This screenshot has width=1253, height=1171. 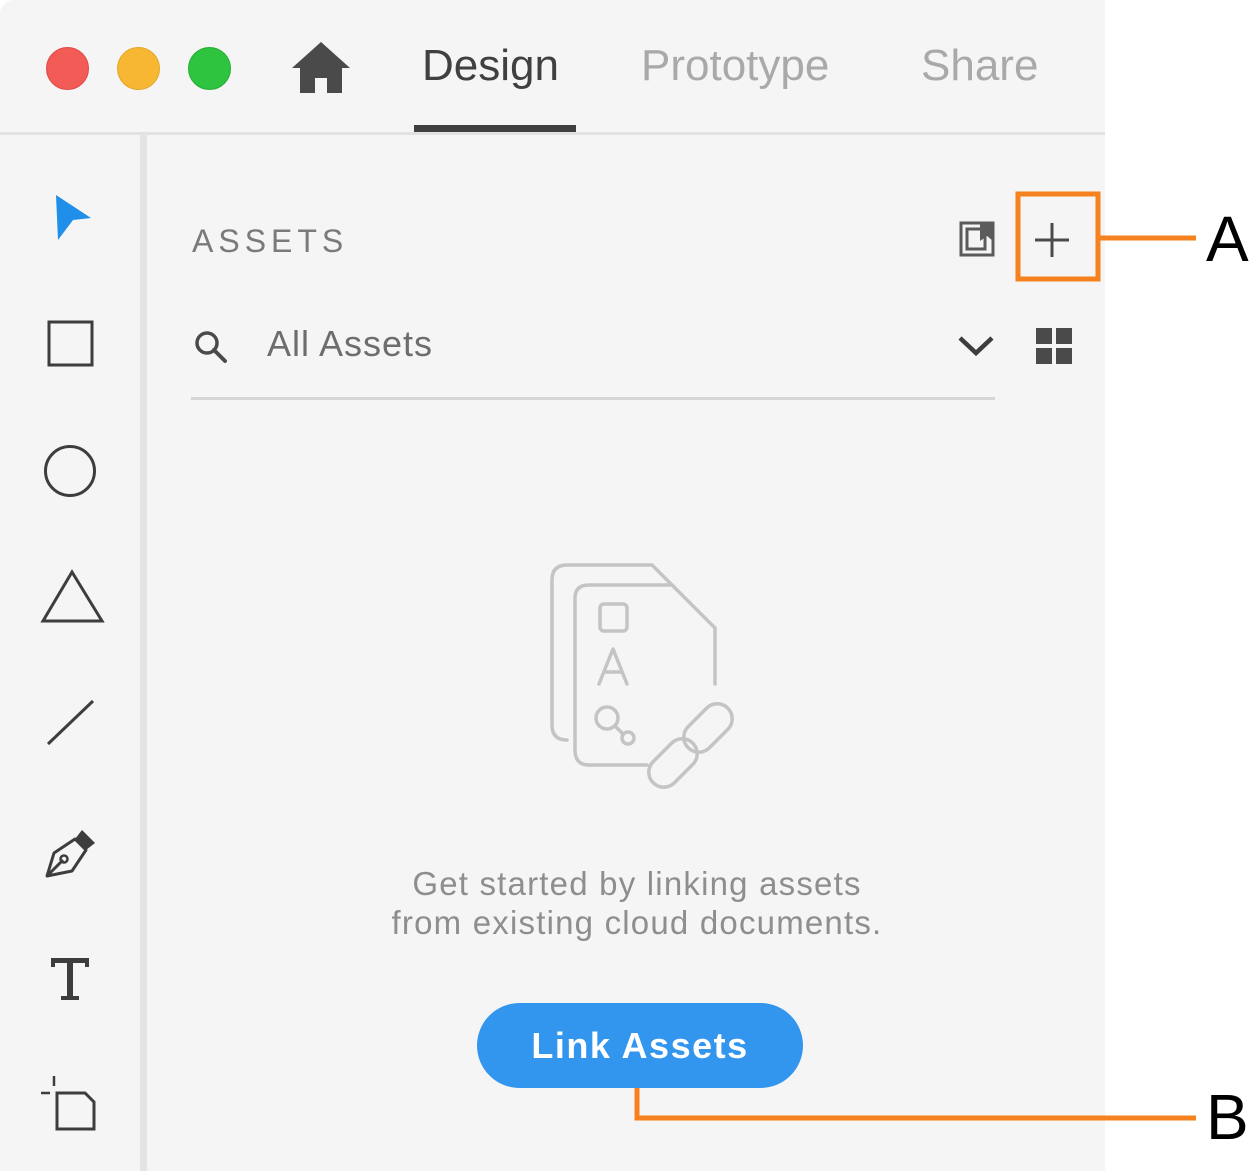 What do you see at coordinates (1227, 1117) in the screenshot?
I see `callout-label-b: B` at bounding box center [1227, 1117].